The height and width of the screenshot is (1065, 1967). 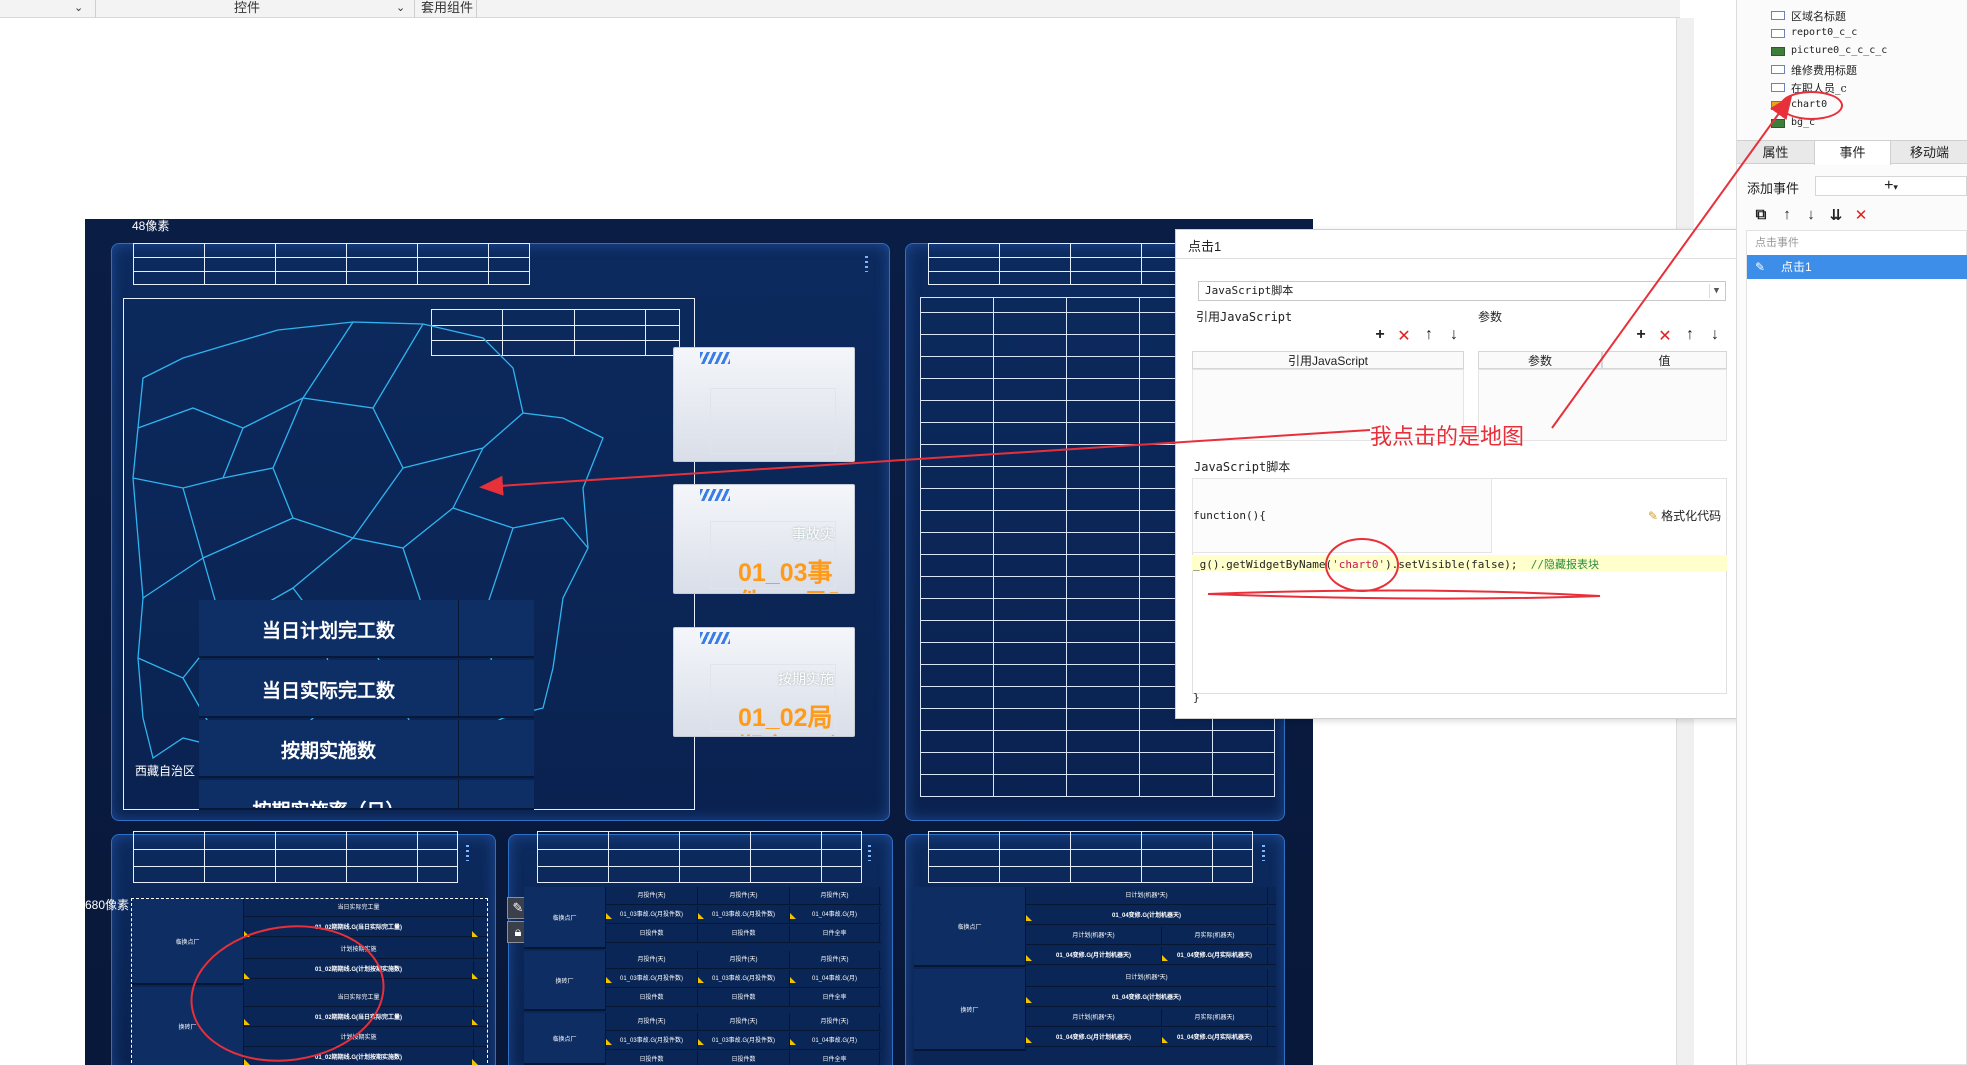 What do you see at coordinates (1404, 594) in the screenshot?
I see `annotation-underline` at bounding box center [1404, 594].